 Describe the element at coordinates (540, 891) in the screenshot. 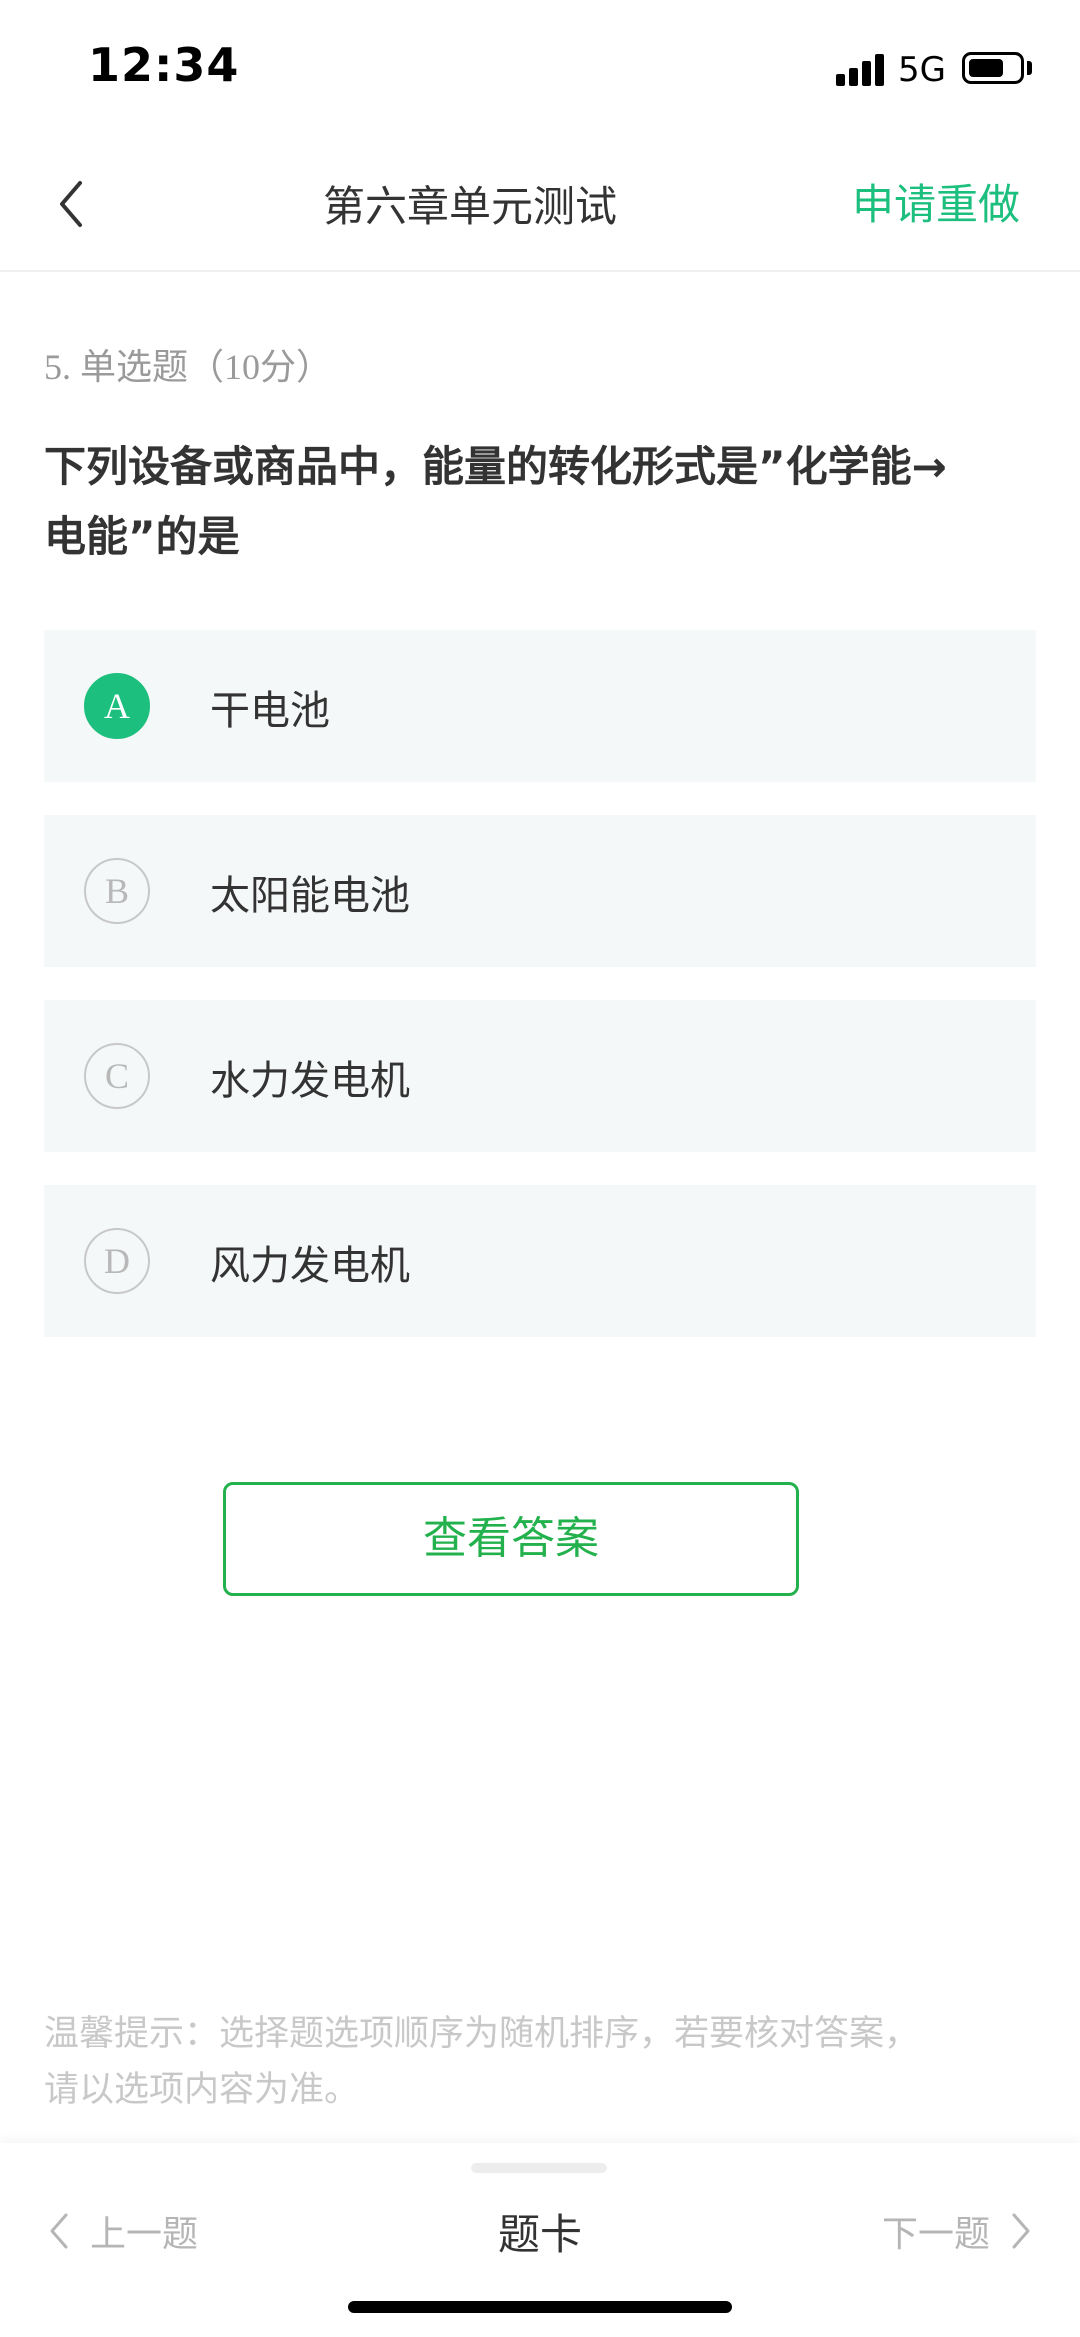

I see `option-b: B 太阳能电池` at that location.